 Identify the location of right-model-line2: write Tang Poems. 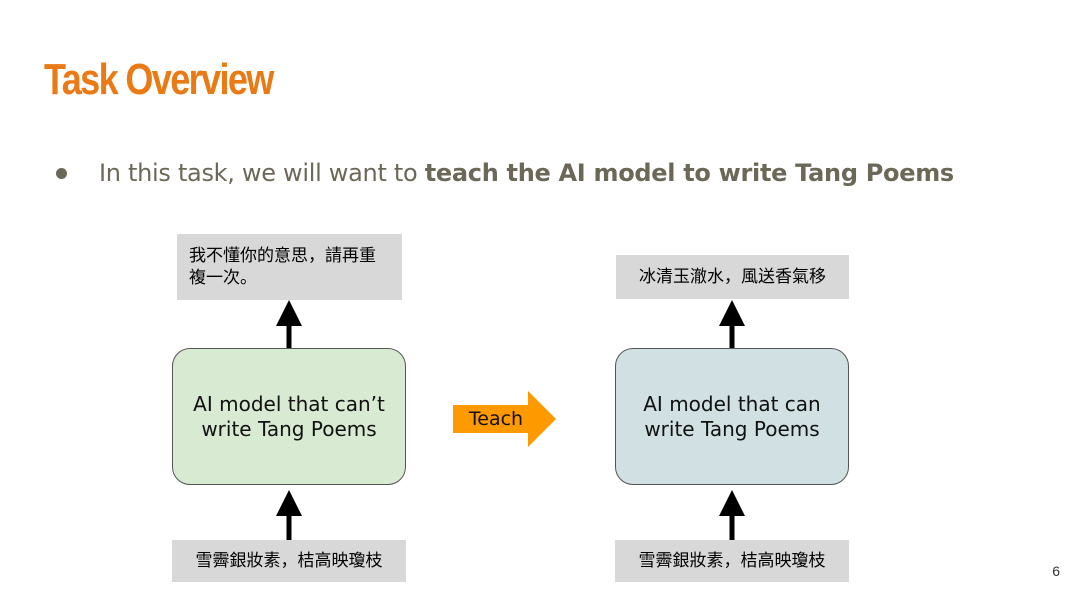
(732, 428).